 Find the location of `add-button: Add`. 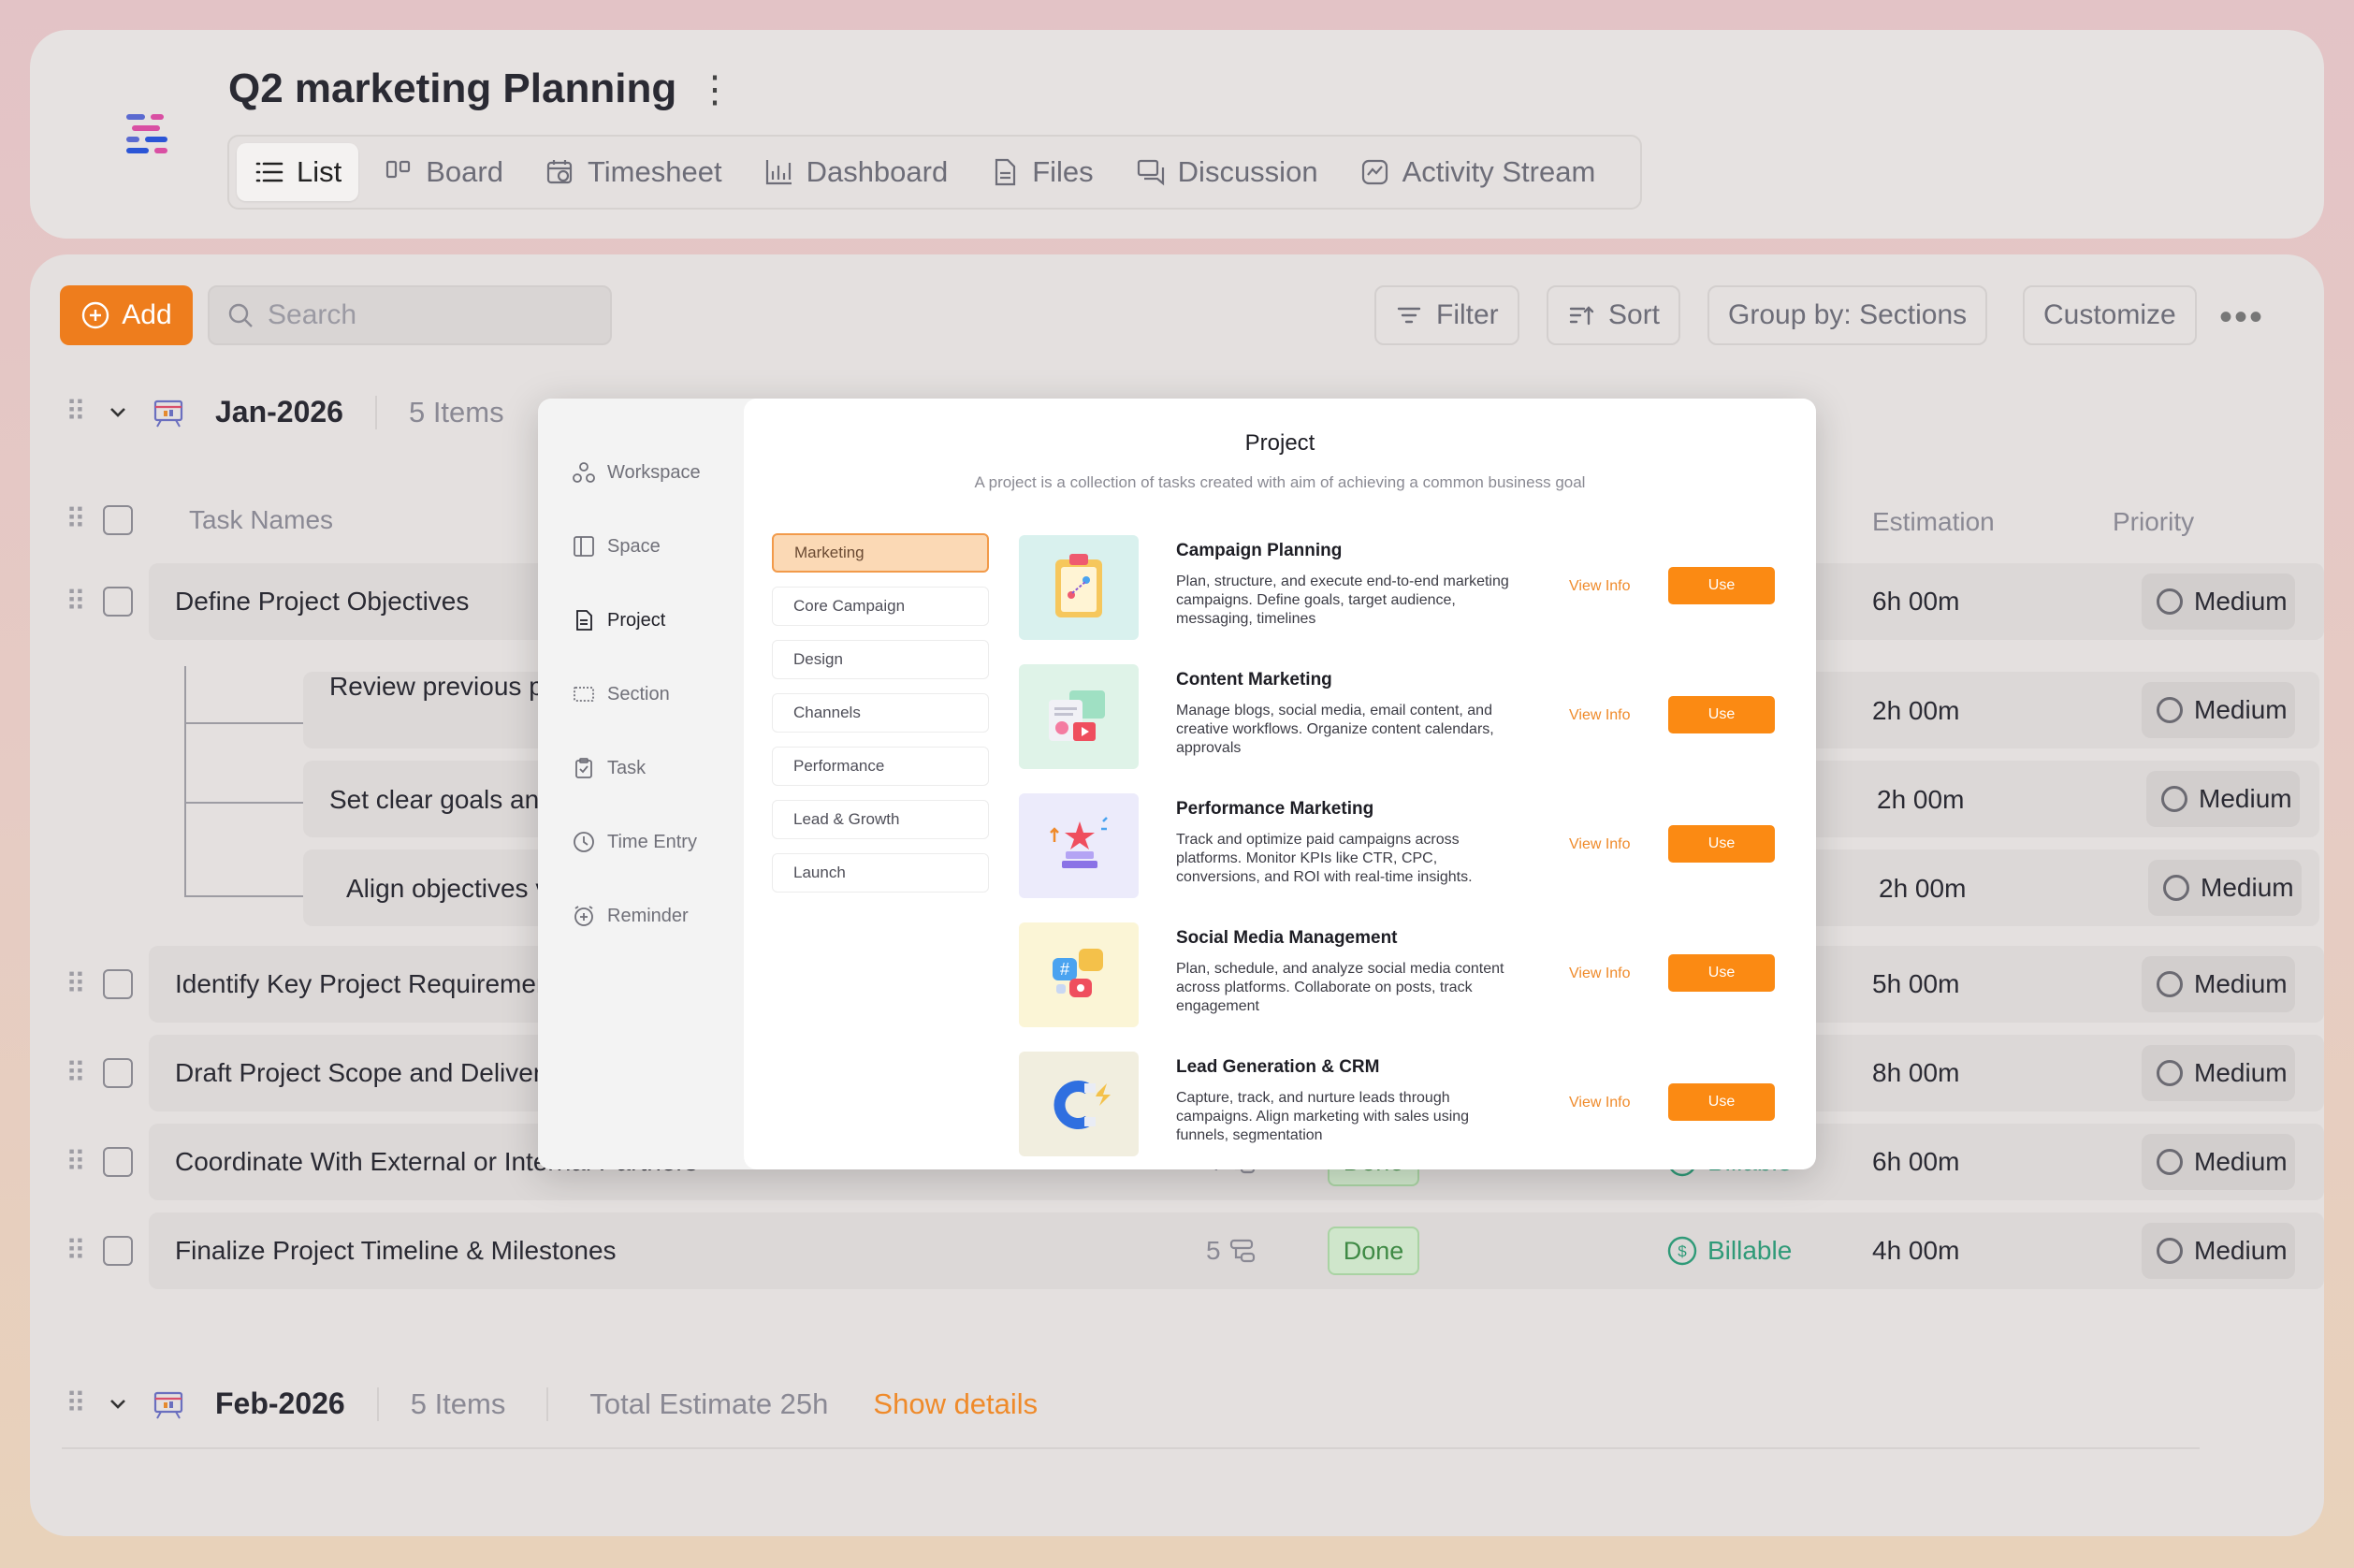

add-button: Add is located at coordinates (127, 315).